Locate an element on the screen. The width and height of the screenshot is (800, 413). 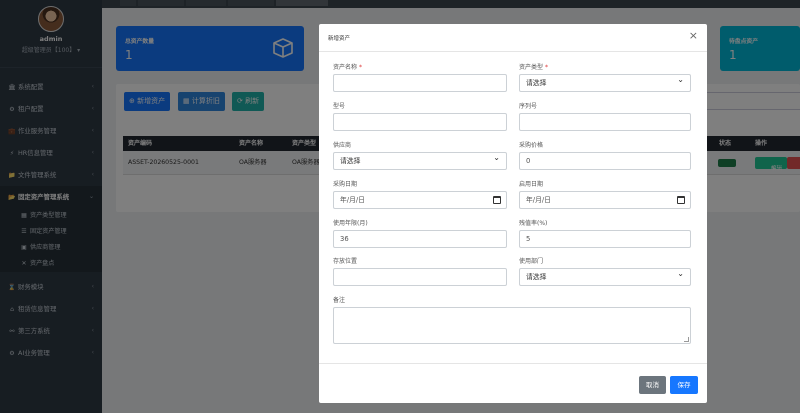
price-label: 采购价格 is located at coordinates (531, 145).